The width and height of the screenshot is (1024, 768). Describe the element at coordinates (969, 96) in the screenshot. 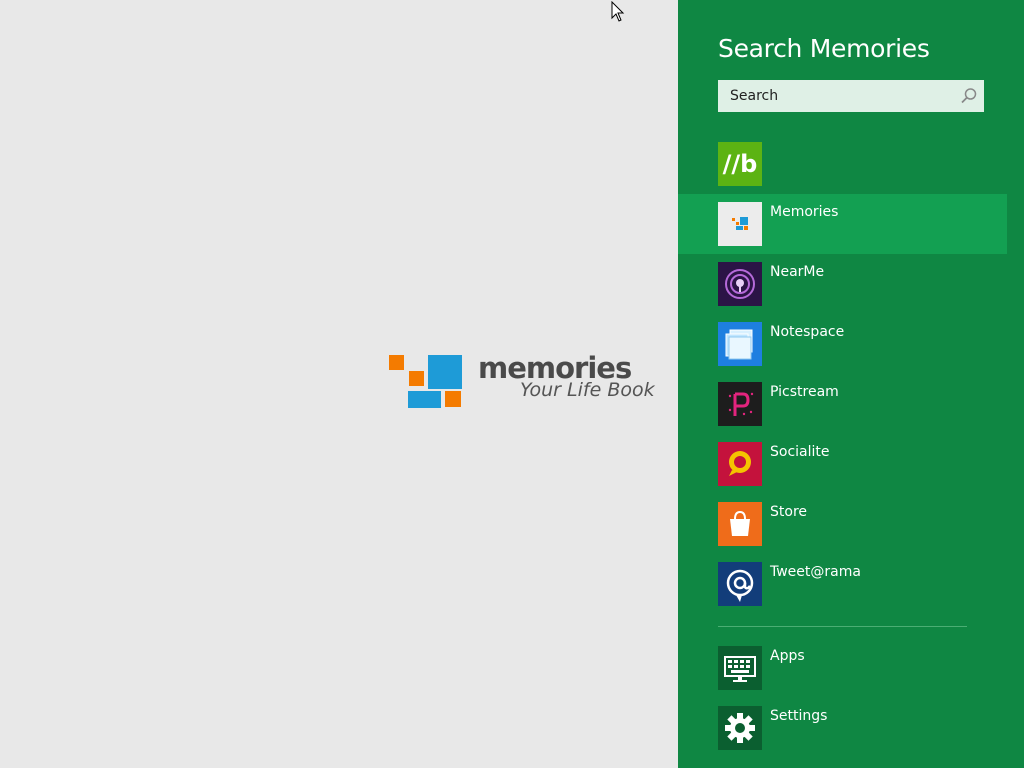

I see `search-icon` at that location.